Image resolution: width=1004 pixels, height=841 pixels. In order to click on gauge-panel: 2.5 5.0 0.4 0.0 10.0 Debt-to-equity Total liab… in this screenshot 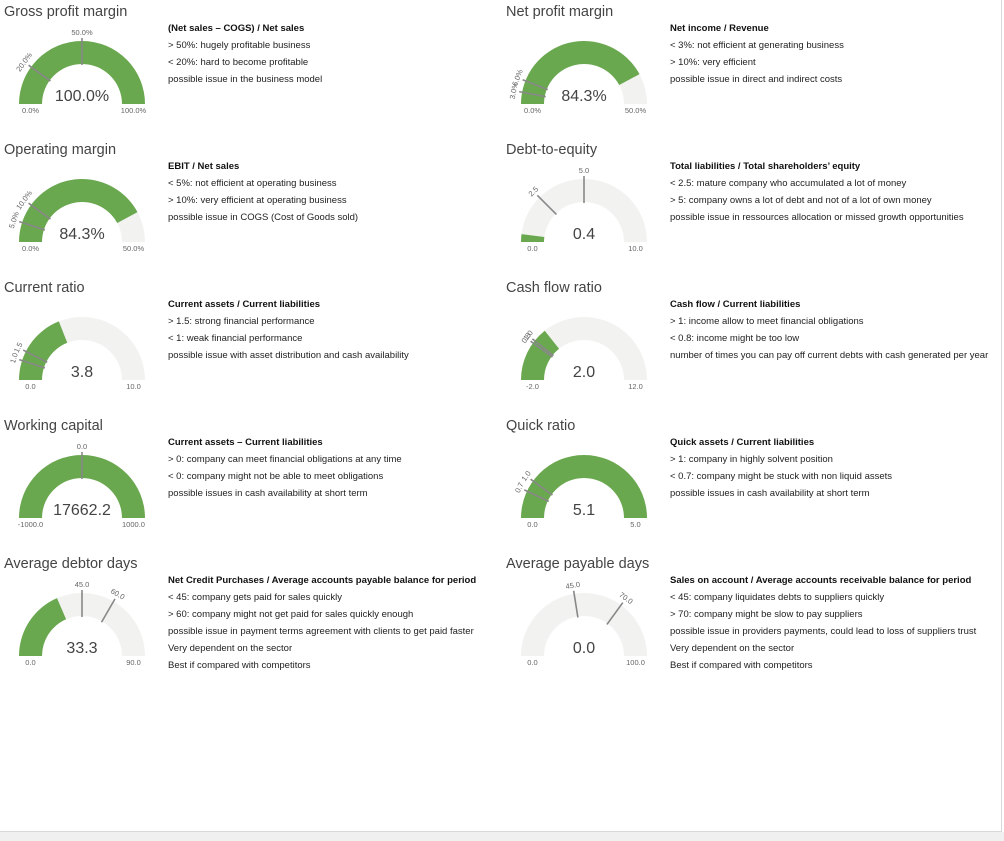, I will do `click(752, 207)`.